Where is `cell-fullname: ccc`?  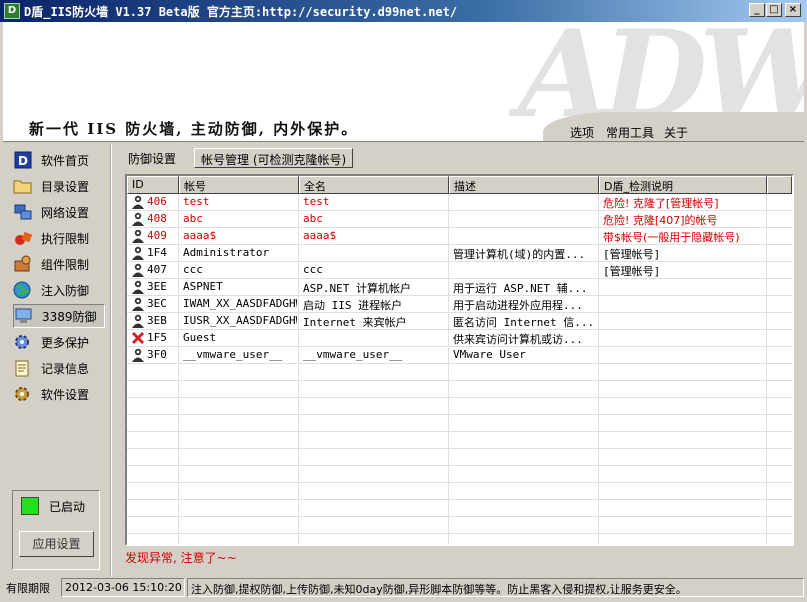 cell-fullname: ccc is located at coordinates (313, 269).